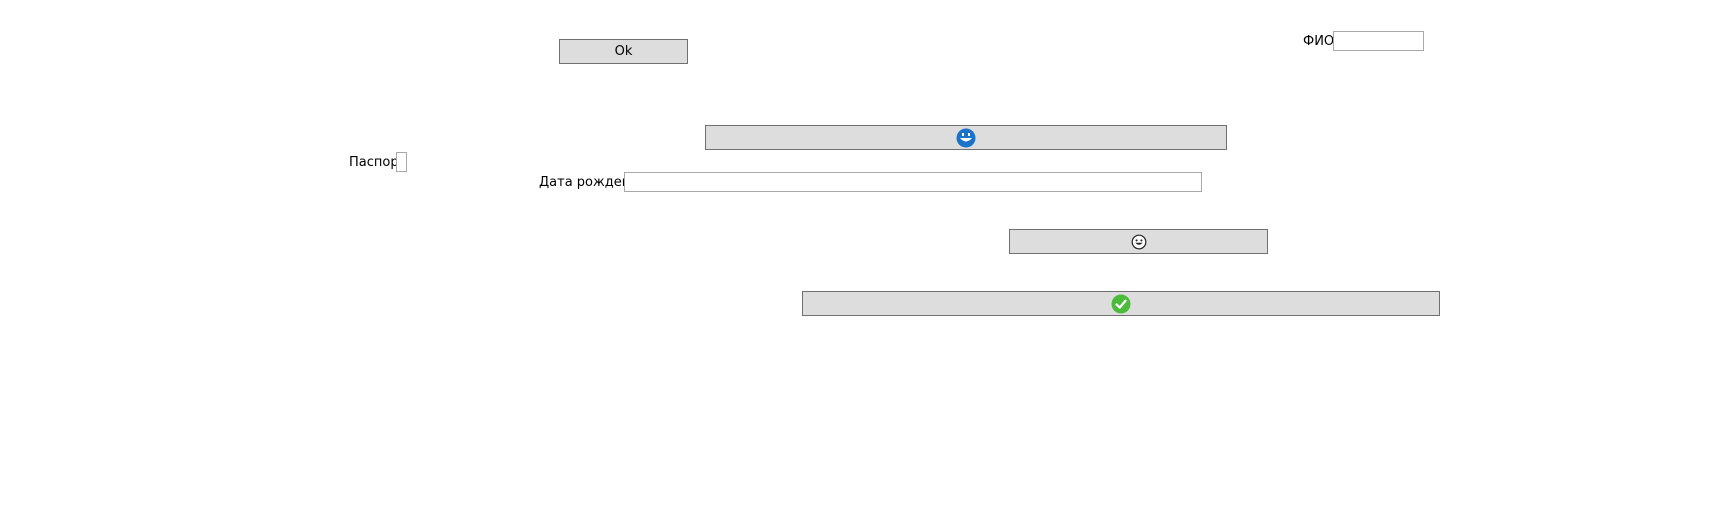 The width and height of the screenshot is (1710, 525). I want to click on grinning-face-icon, so click(1138, 241).